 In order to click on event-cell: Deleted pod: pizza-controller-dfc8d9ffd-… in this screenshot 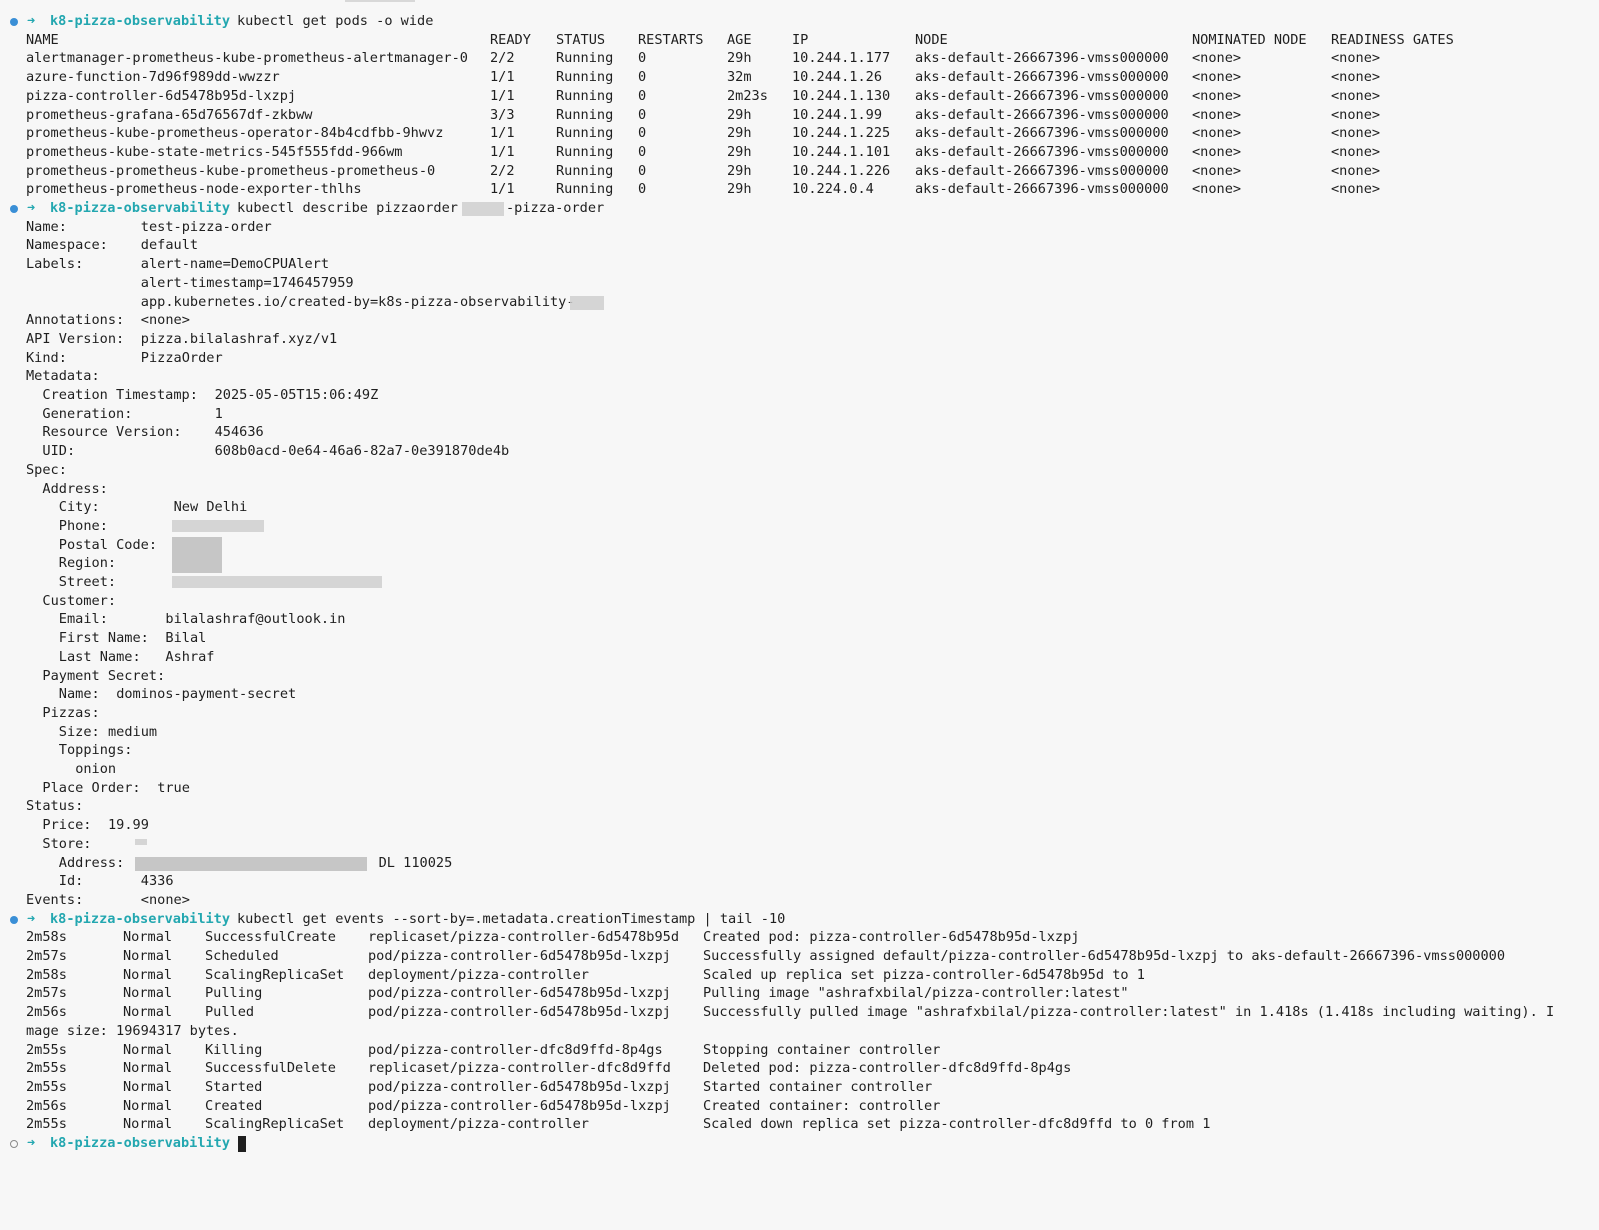, I will do `click(887, 1068)`.